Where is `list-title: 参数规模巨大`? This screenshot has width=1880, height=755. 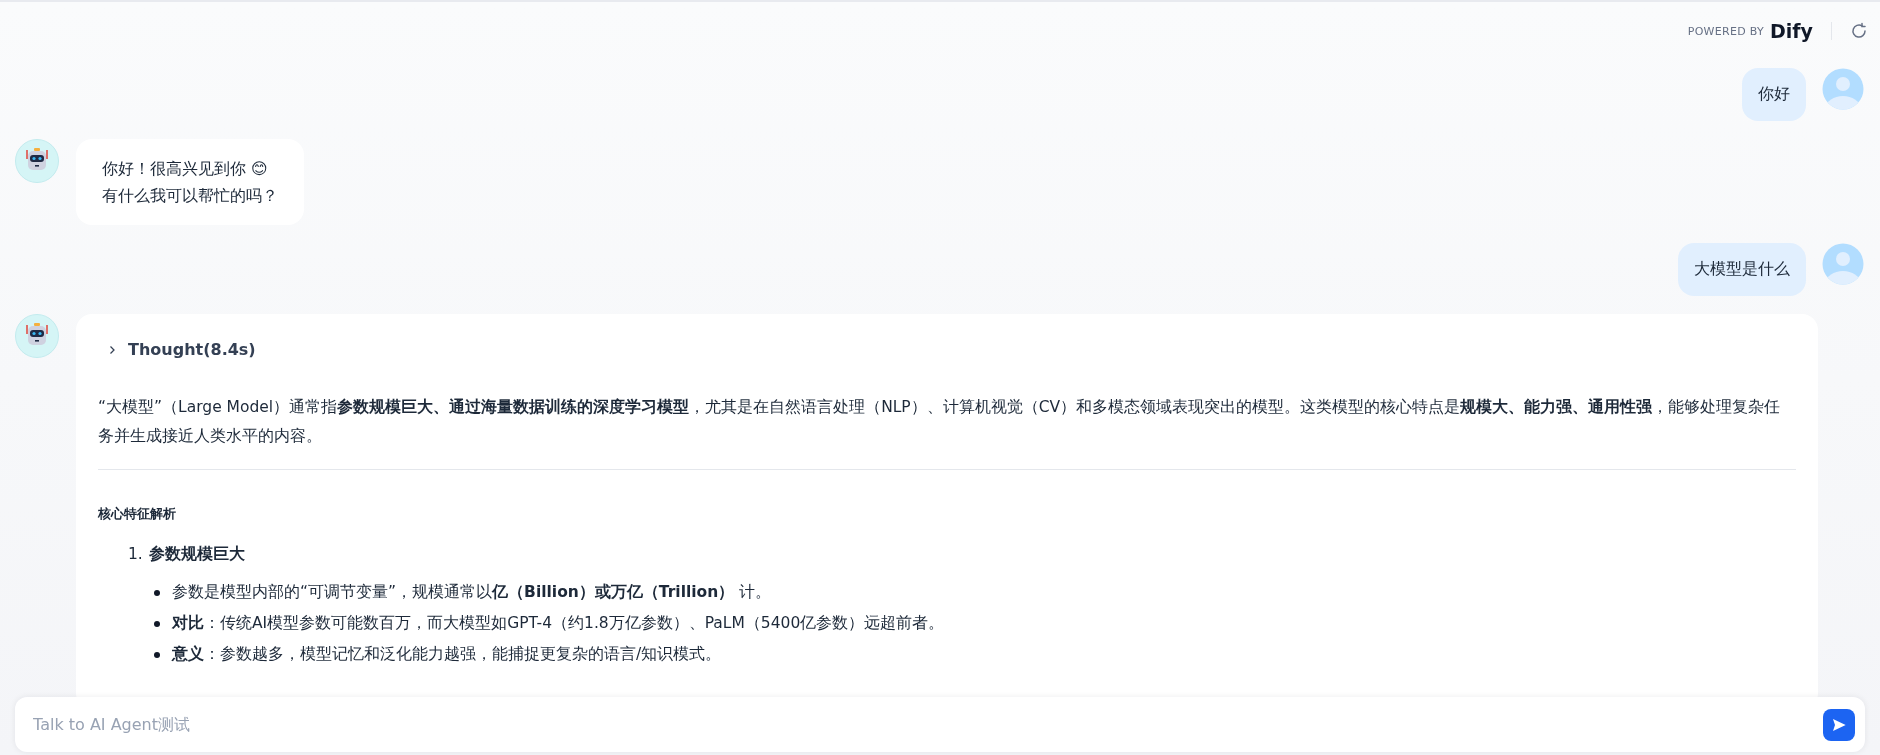 list-title: 参数规模巨大 is located at coordinates (196, 554).